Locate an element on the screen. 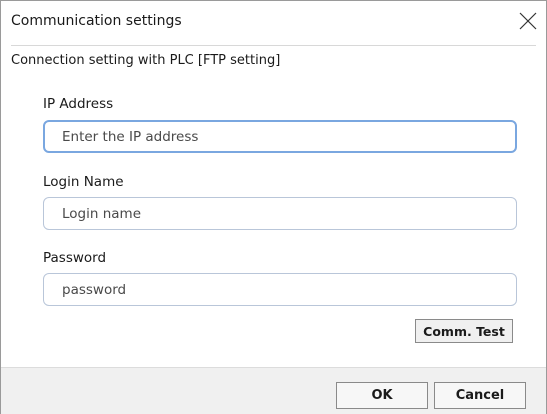 This screenshot has width=547, height=414. title-bar: Communication settings is located at coordinates (273, 22).